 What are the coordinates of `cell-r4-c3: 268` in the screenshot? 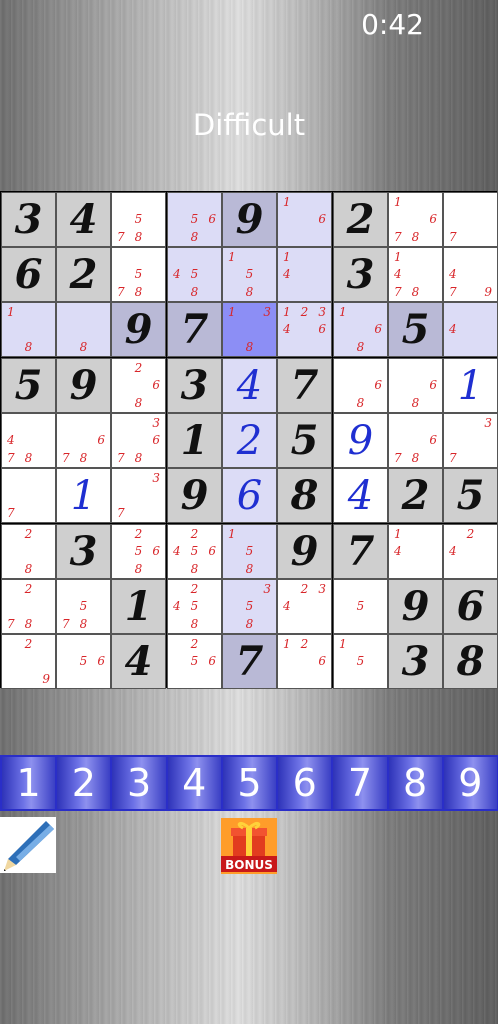 It's located at (138, 385).